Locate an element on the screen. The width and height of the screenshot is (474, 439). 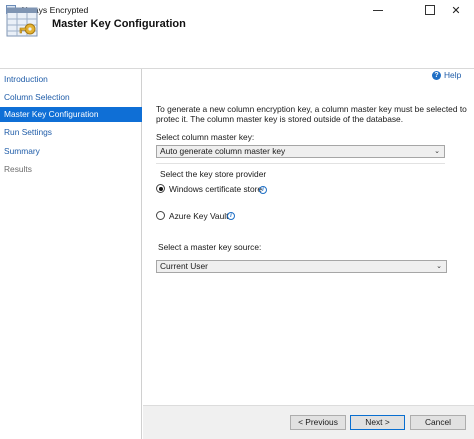
minimize-icon is located at coordinates (378, 10).